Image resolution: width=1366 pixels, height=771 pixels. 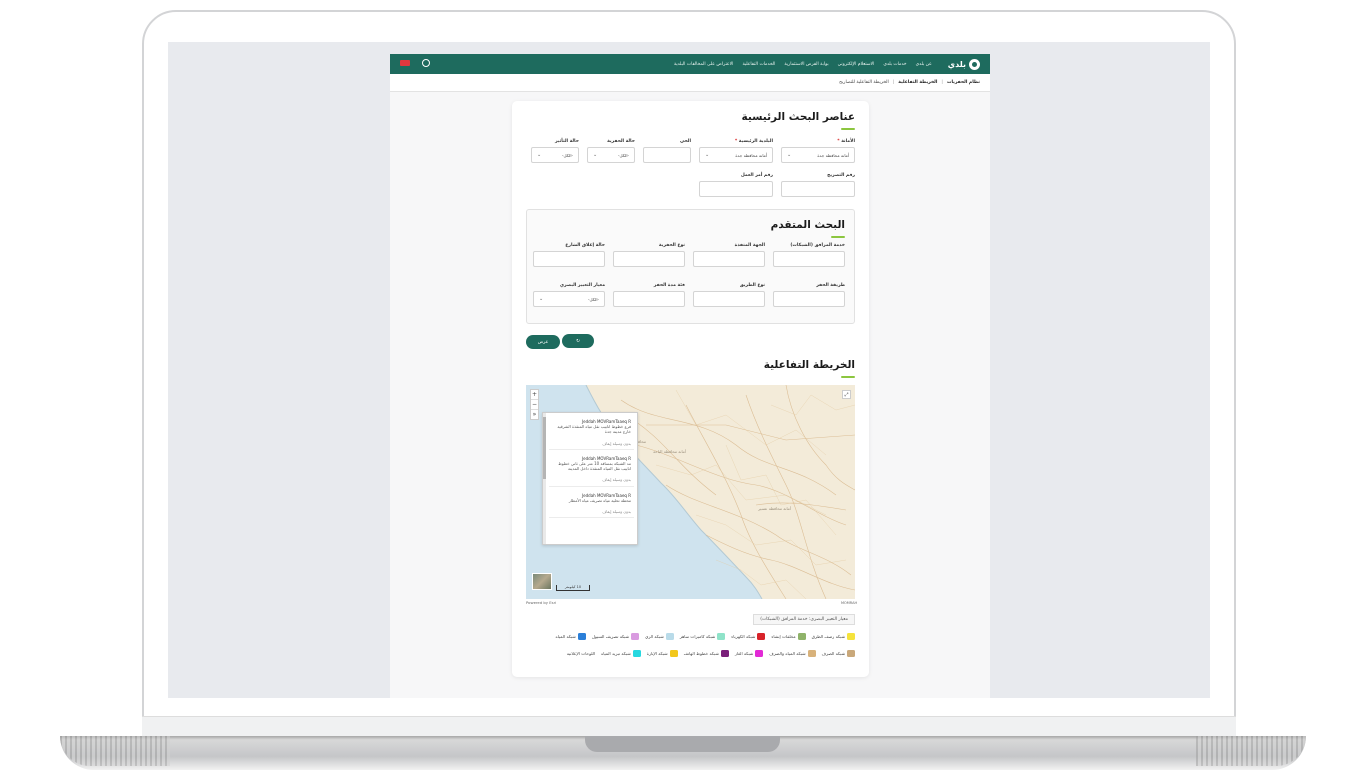 I want to click on nav-item-about: عن بلدي, so click(x=924, y=64).